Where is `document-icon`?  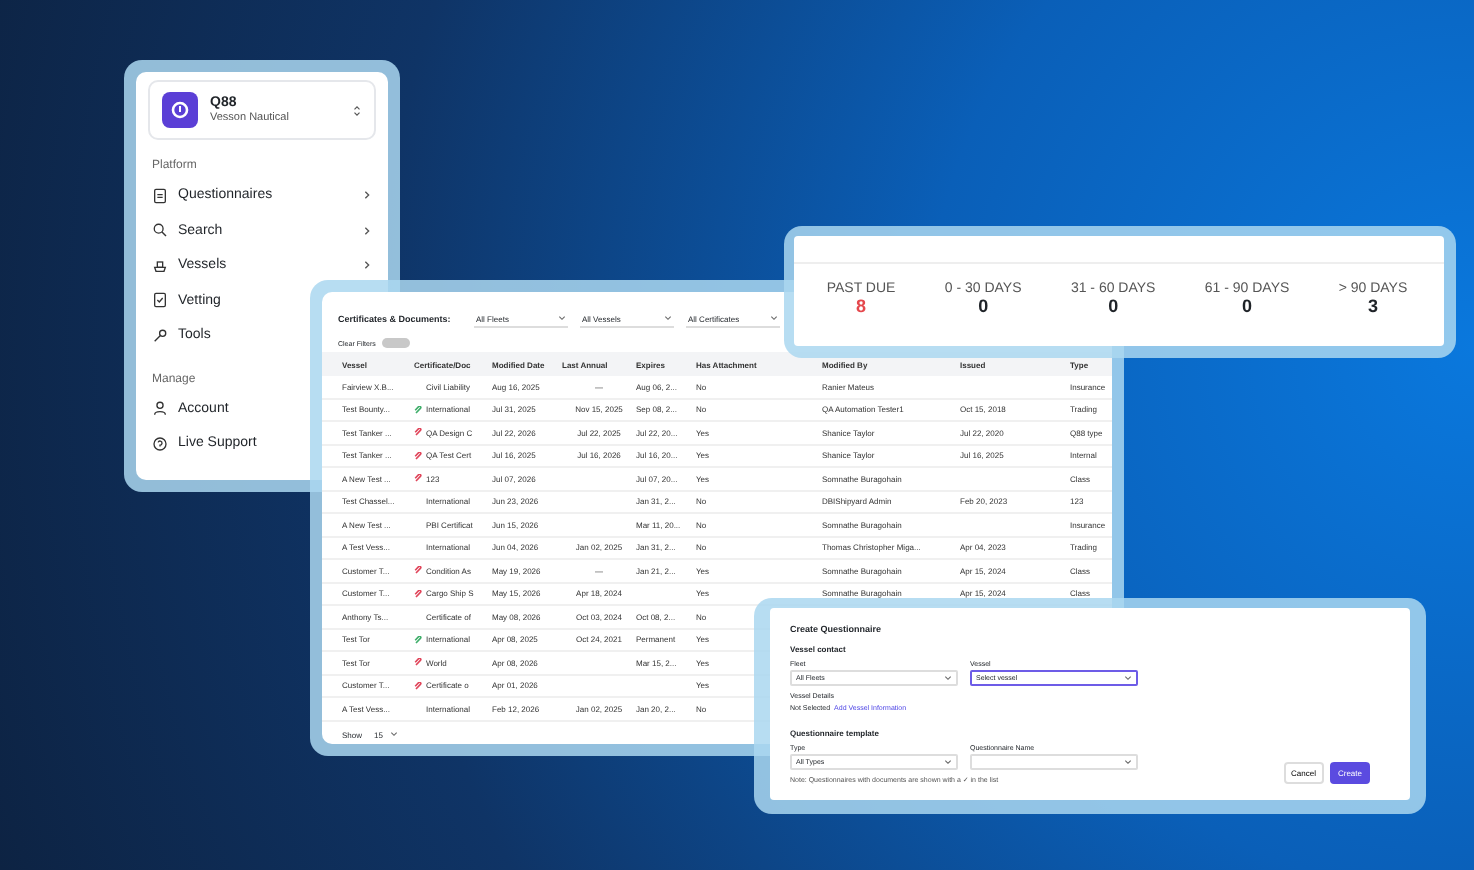
document-icon is located at coordinates (160, 195).